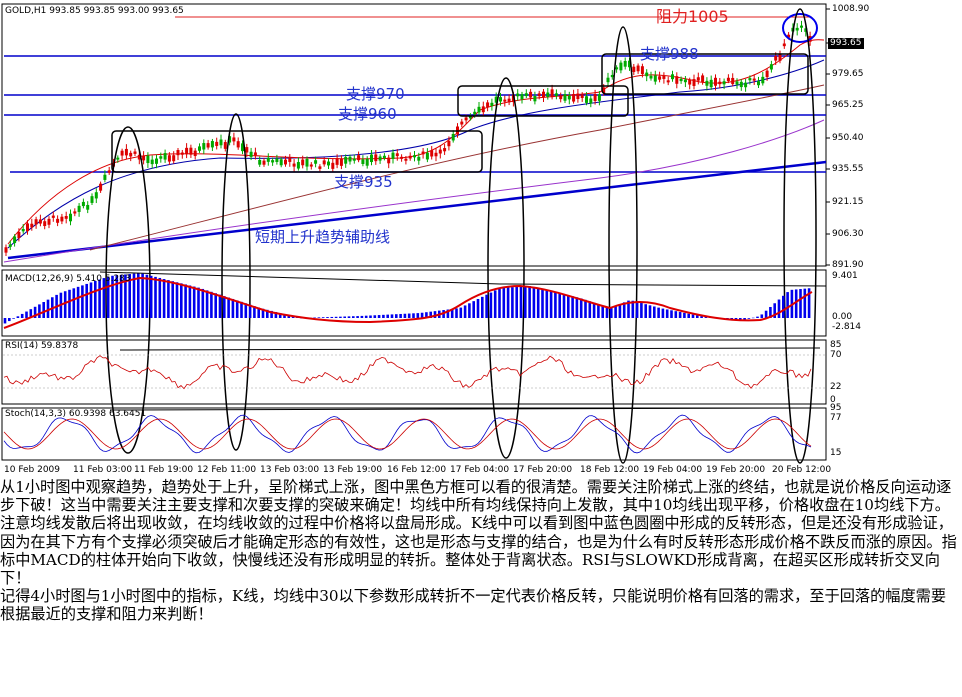 The image size is (962, 697). What do you see at coordinates (836, 355) in the screenshot?
I see `rsi-axis-label: 70` at bounding box center [836, 355].